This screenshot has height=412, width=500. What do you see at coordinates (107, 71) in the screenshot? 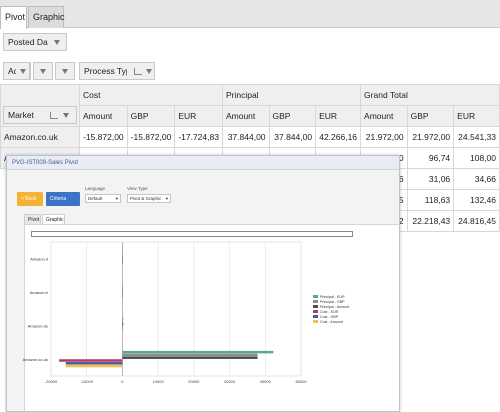
I see `process-type-label: Process Type` at bounding box center [107, 71].